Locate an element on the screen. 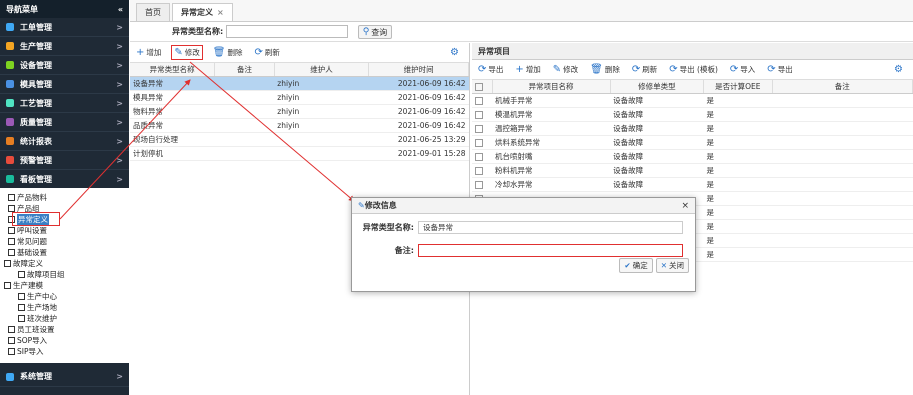 The width and height of the screenshot is (913, 395). query-button: ⚲ 查询 is located at coordinates (375, 32).